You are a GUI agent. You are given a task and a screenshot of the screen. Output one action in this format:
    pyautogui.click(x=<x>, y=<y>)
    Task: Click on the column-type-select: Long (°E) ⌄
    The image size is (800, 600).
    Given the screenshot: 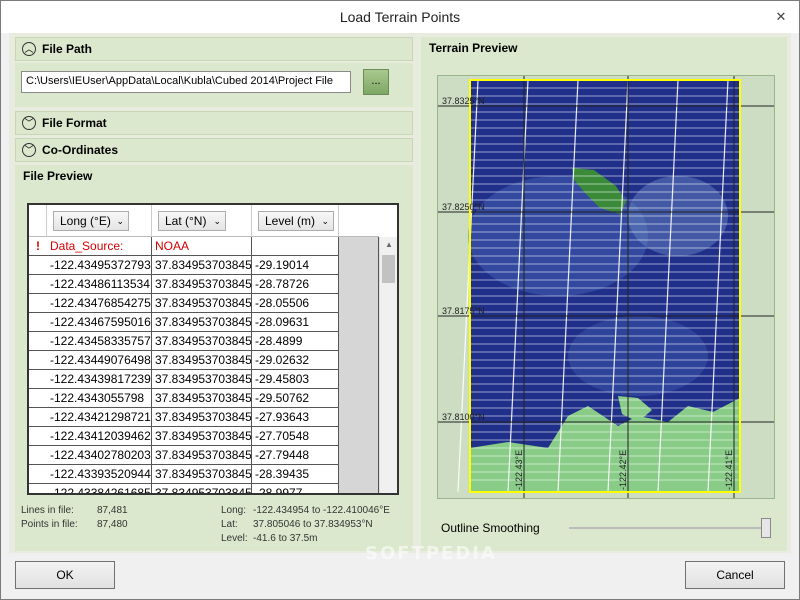 What is the action you would take?
    pyautogui.click(x=91, y=221)
    